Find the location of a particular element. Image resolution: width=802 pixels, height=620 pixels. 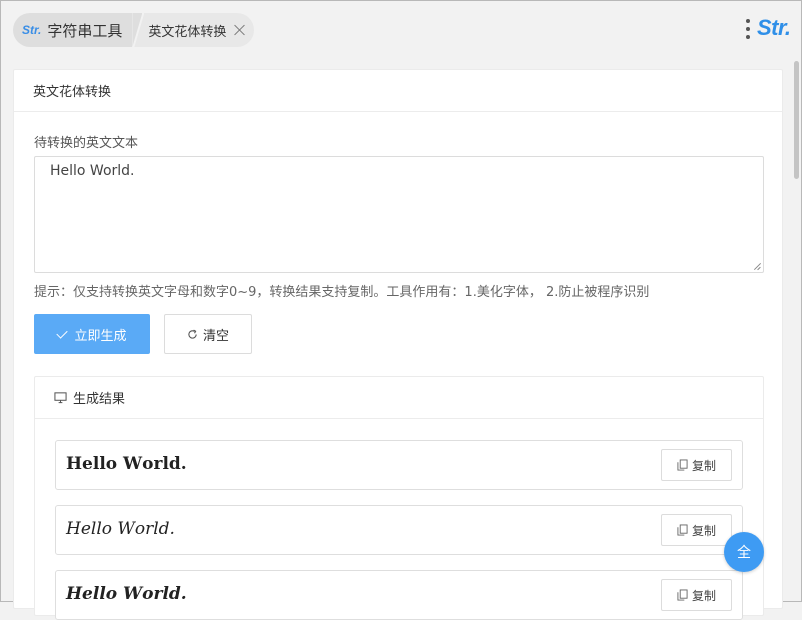

breadcrumb-current: 英文花体转换 is located at coordinates (199, 30).